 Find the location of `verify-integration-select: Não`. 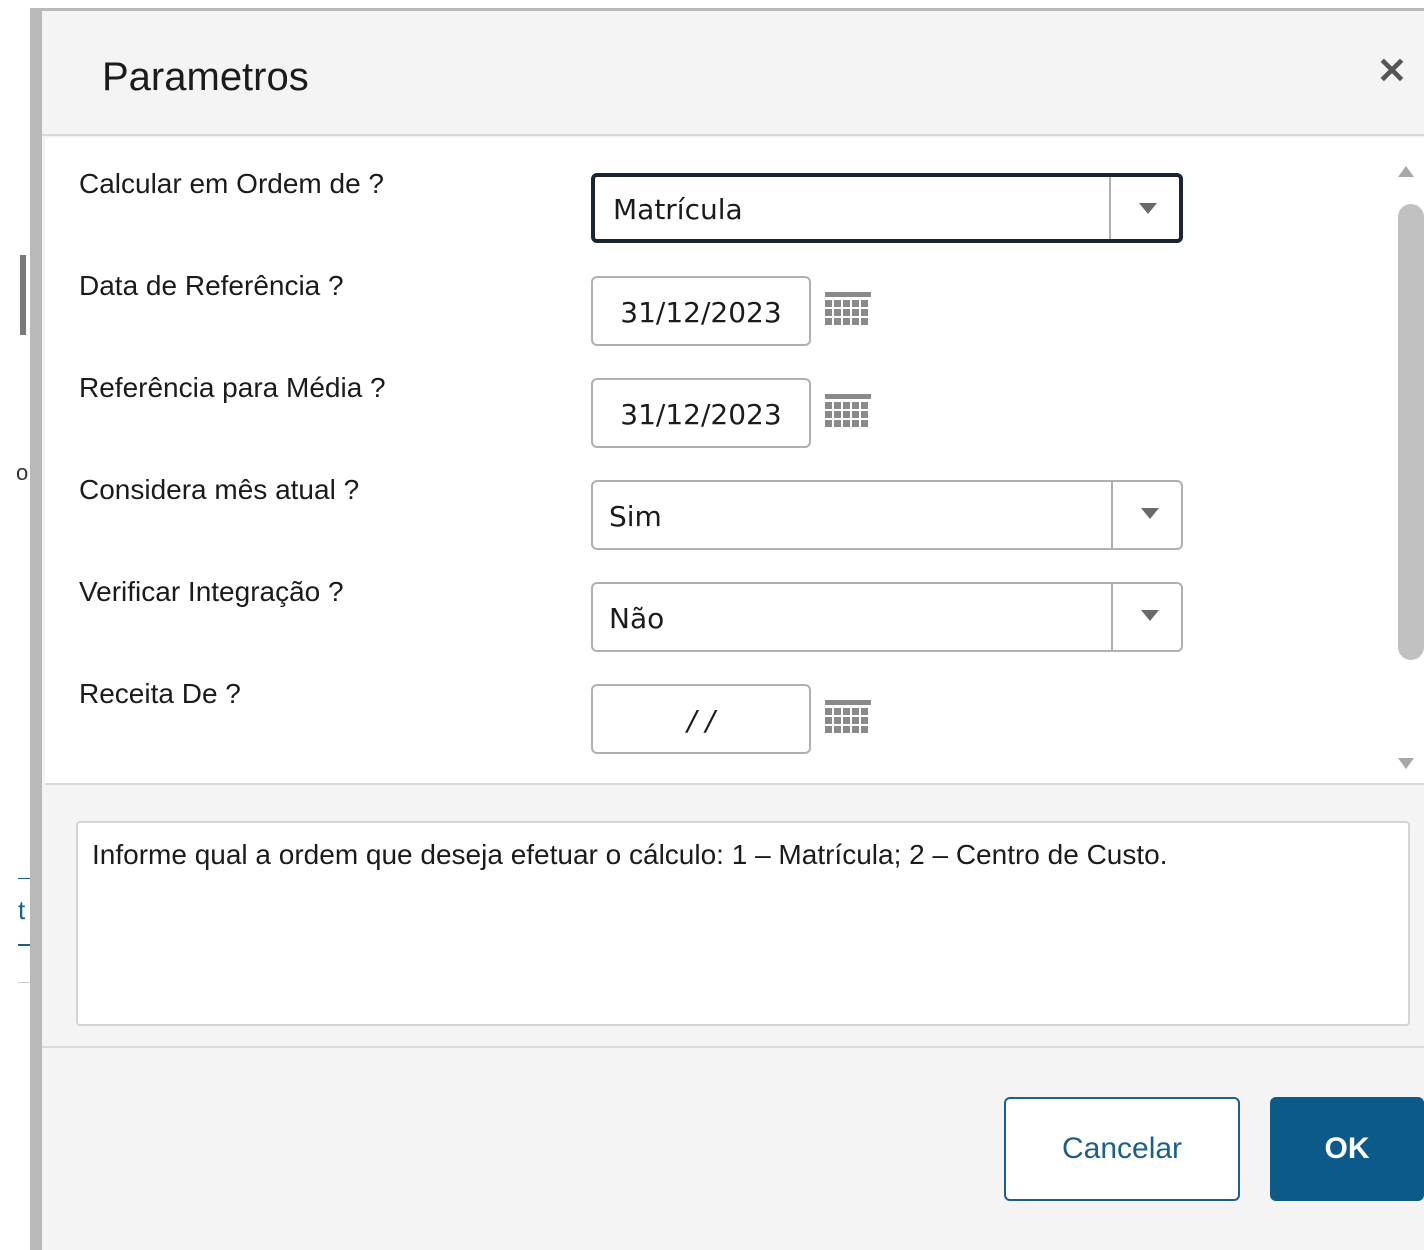

verify-integration-select: Não is located at coordinates (887, 617).